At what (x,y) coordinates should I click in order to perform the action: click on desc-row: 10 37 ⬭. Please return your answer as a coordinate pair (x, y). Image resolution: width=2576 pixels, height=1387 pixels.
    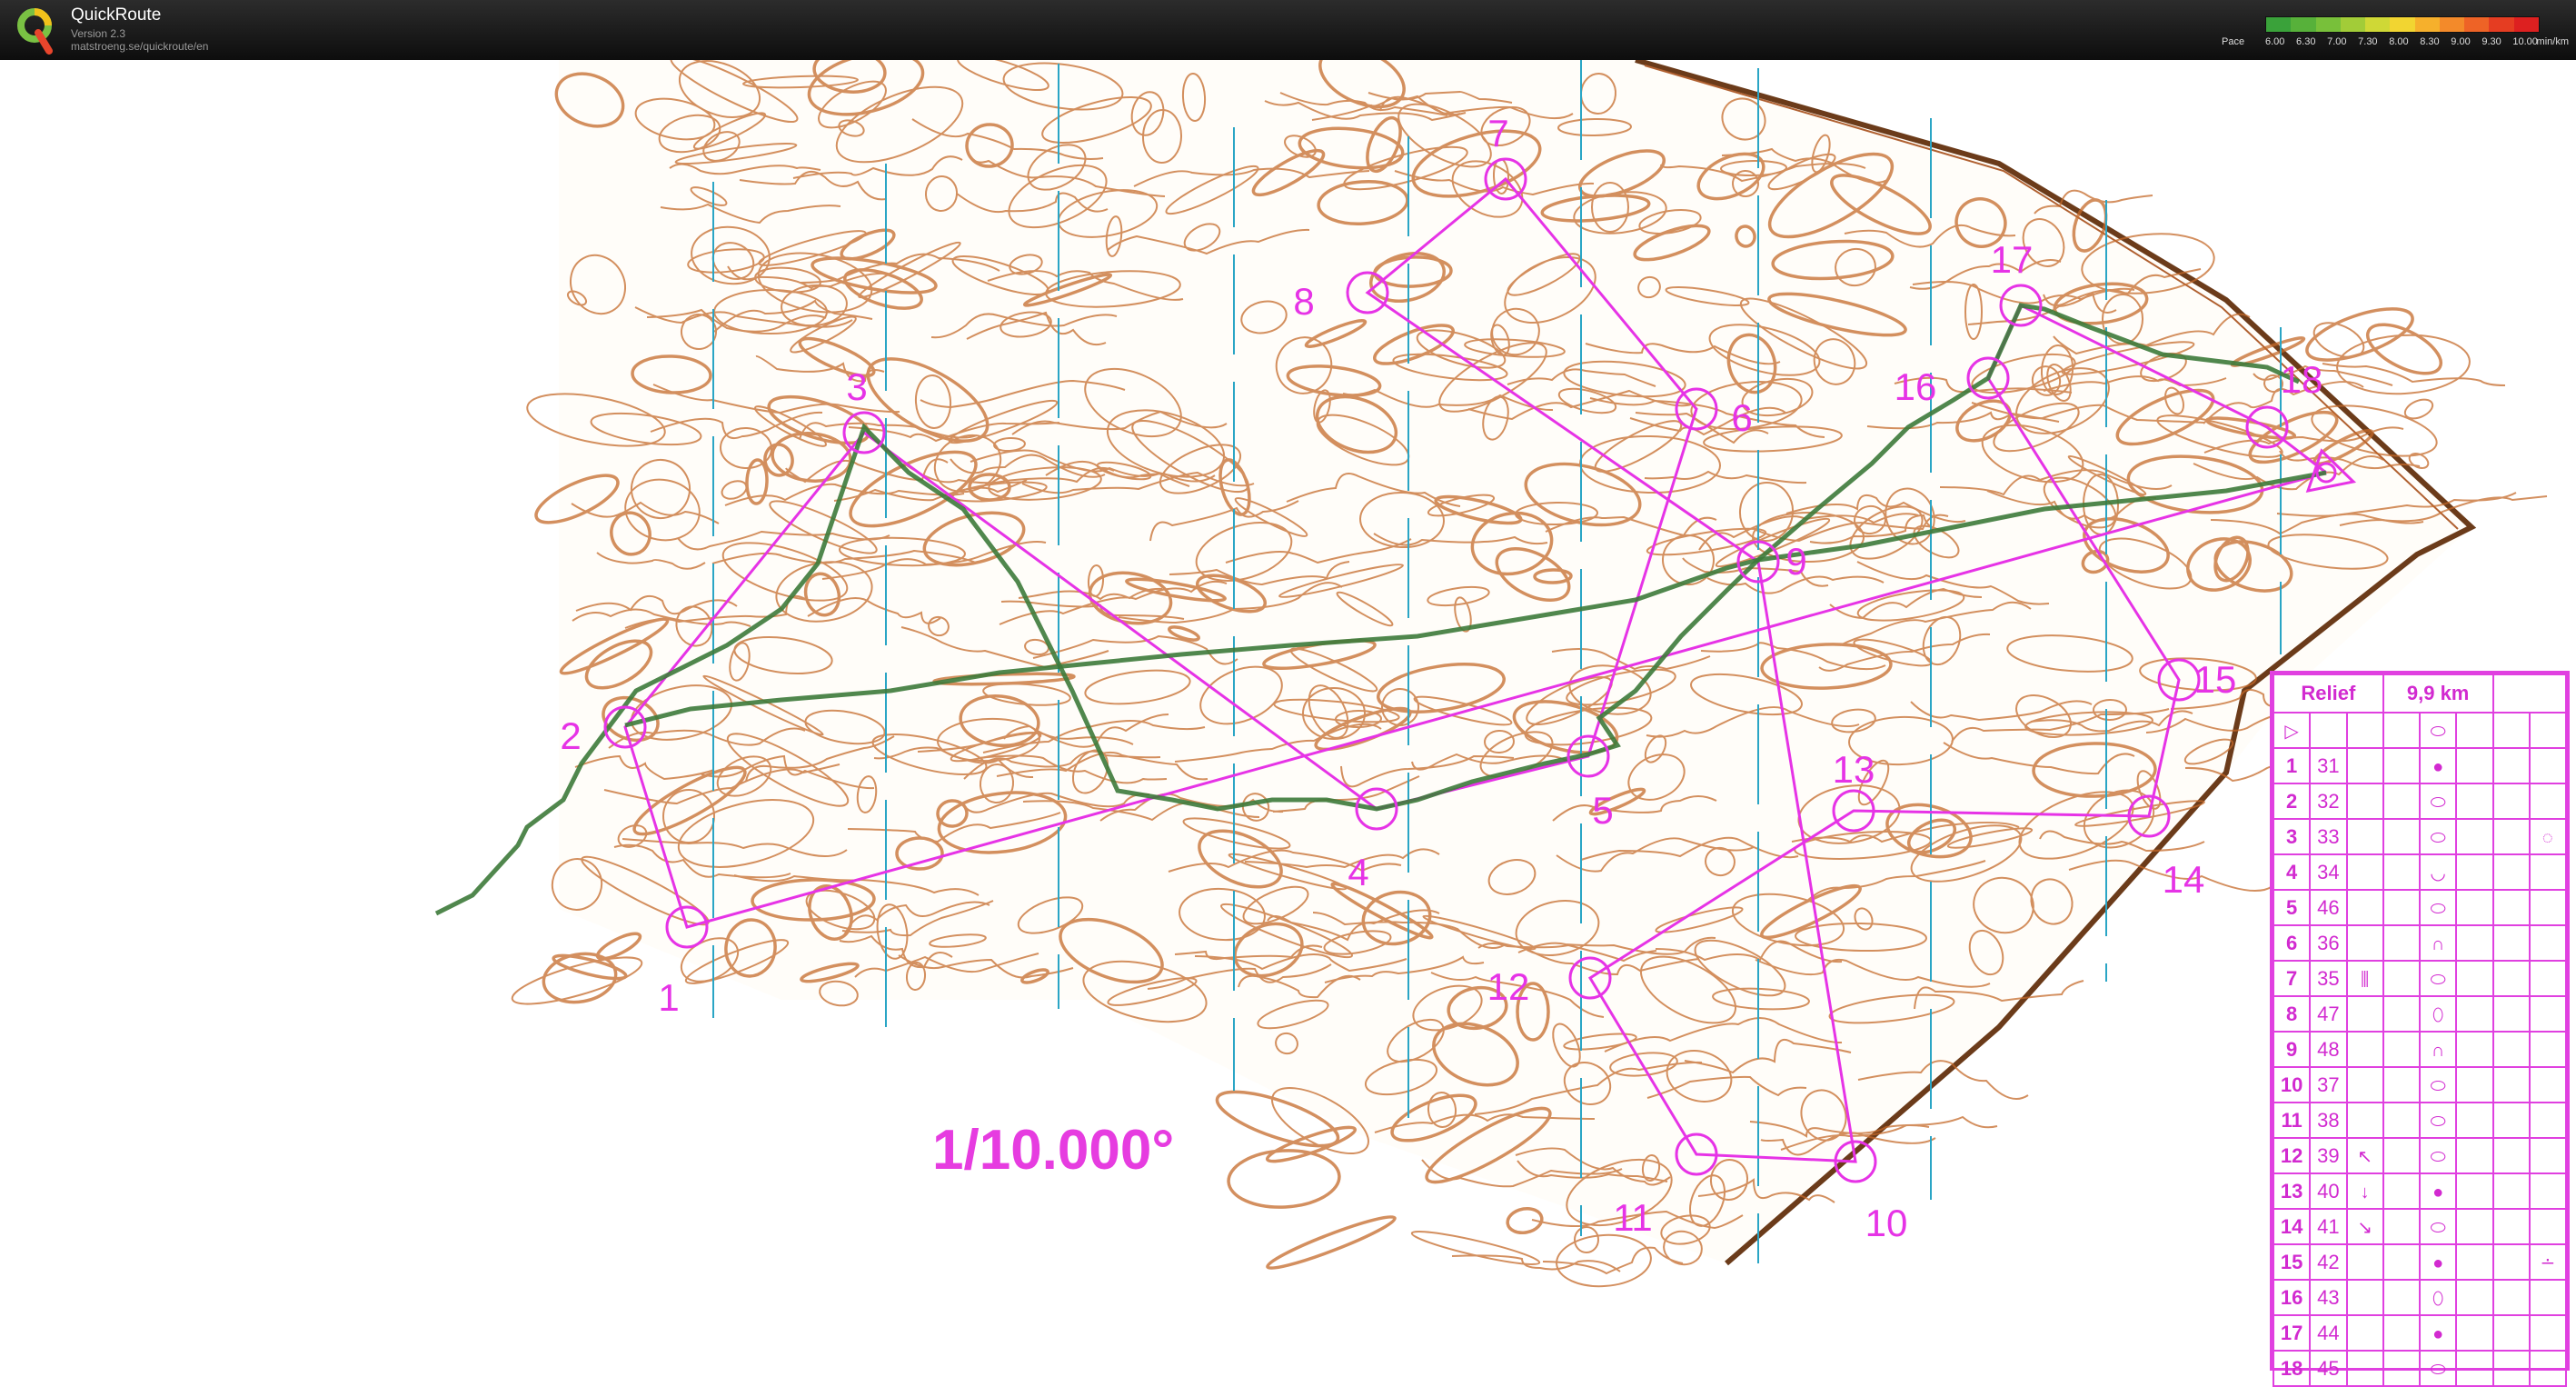
    Looking at the image, I should click on (2420, 1084).